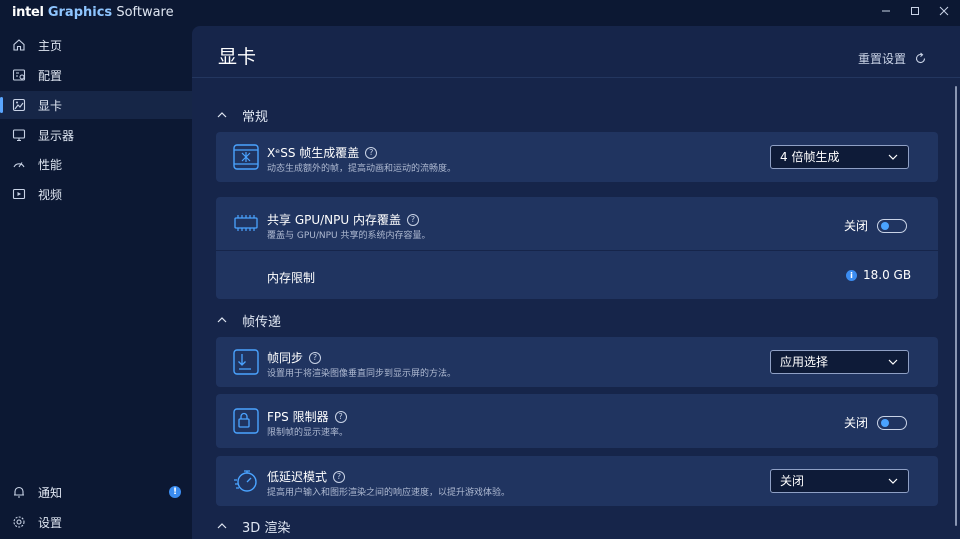  Describe the element at coordinates (50, 493) in the screenshot. I see `sidebar-item-label: 通知` at that location.